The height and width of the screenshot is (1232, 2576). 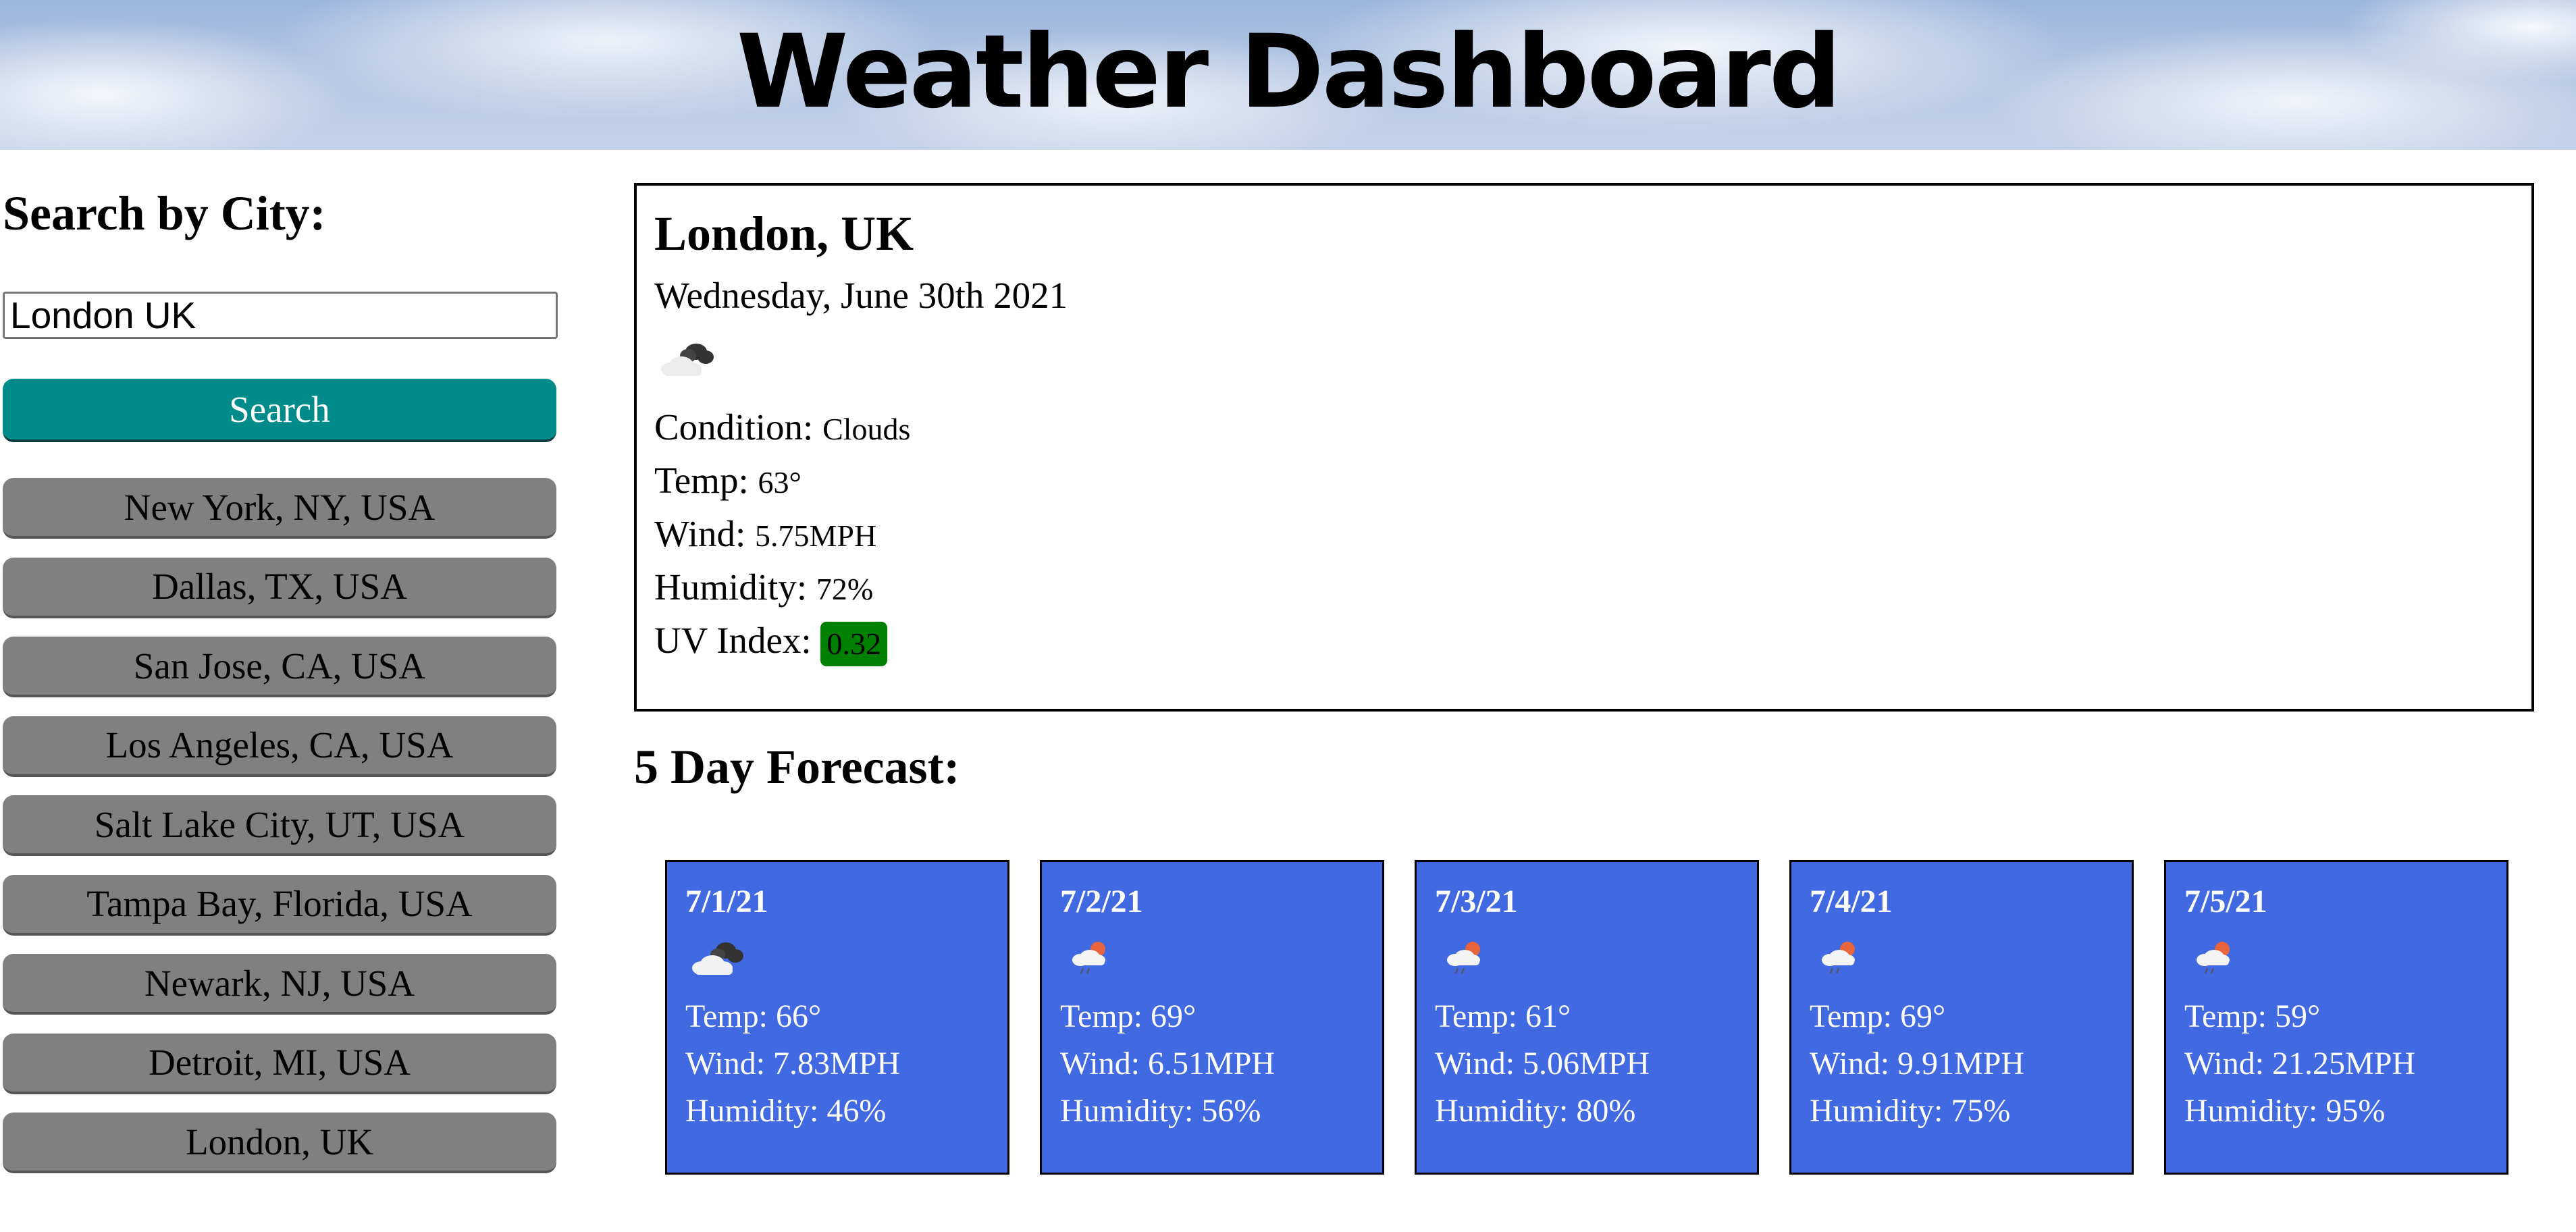 What do you see at coordinates (854, 644) in the screenshot?
I see `uv-index-badge: 0.32` at bounding box center [854, 644].